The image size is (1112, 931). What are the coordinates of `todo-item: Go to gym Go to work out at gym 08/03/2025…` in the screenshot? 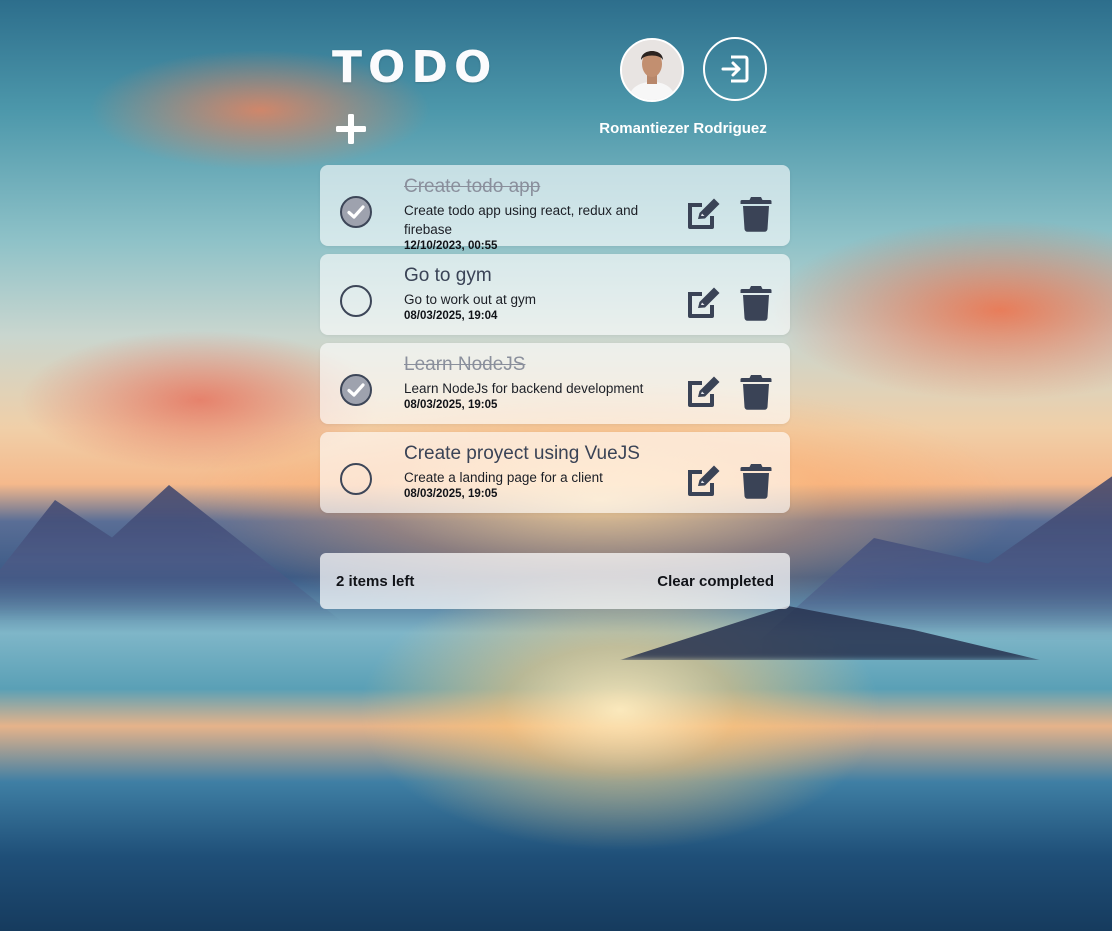 It's located at (555, 294).